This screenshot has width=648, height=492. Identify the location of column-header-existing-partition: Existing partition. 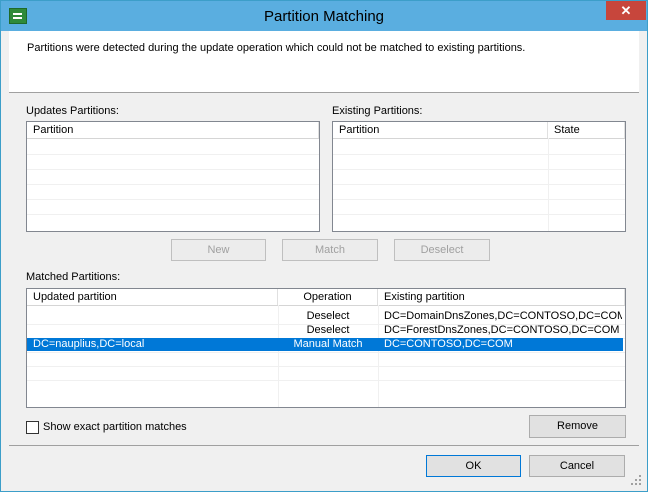
(501, 297).